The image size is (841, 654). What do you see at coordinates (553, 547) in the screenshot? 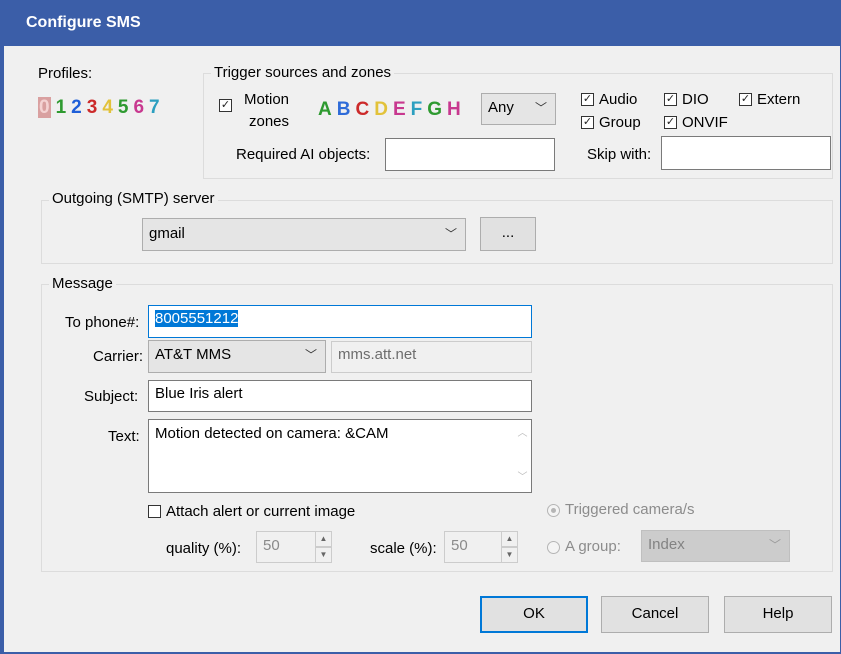
I see `group-radio` at bounding box center [553, 547].